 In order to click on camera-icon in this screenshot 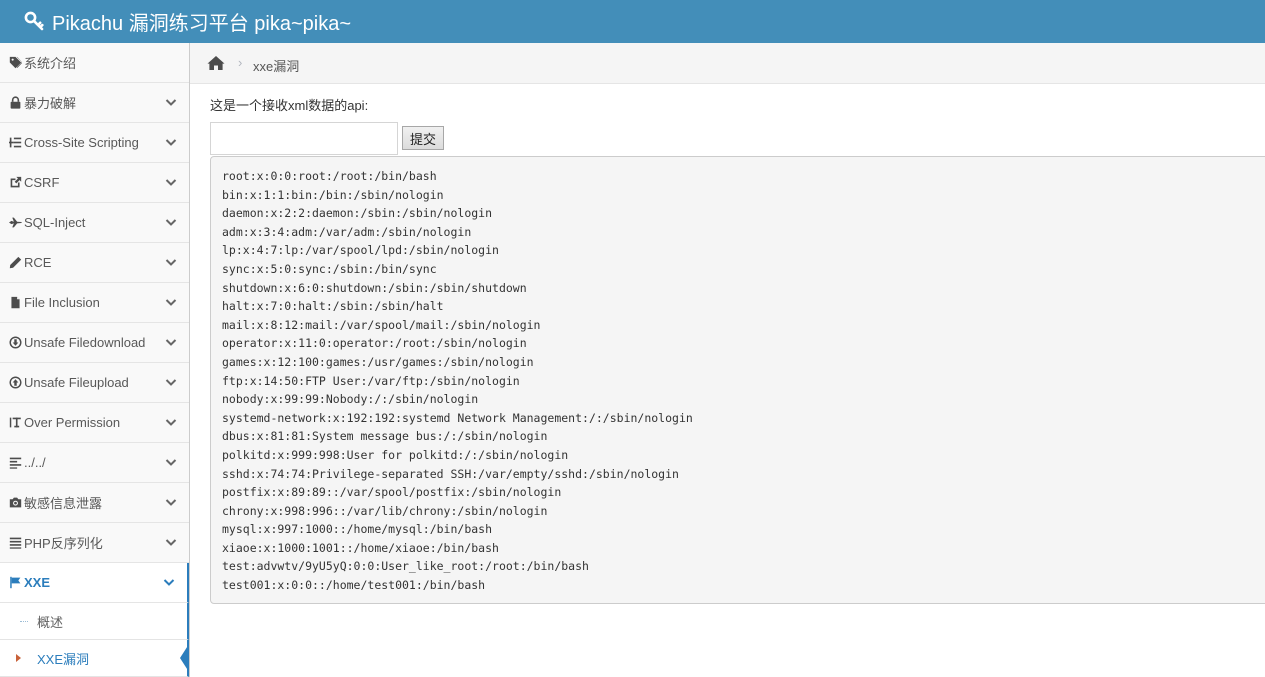, I will do `click(15, 503)`.